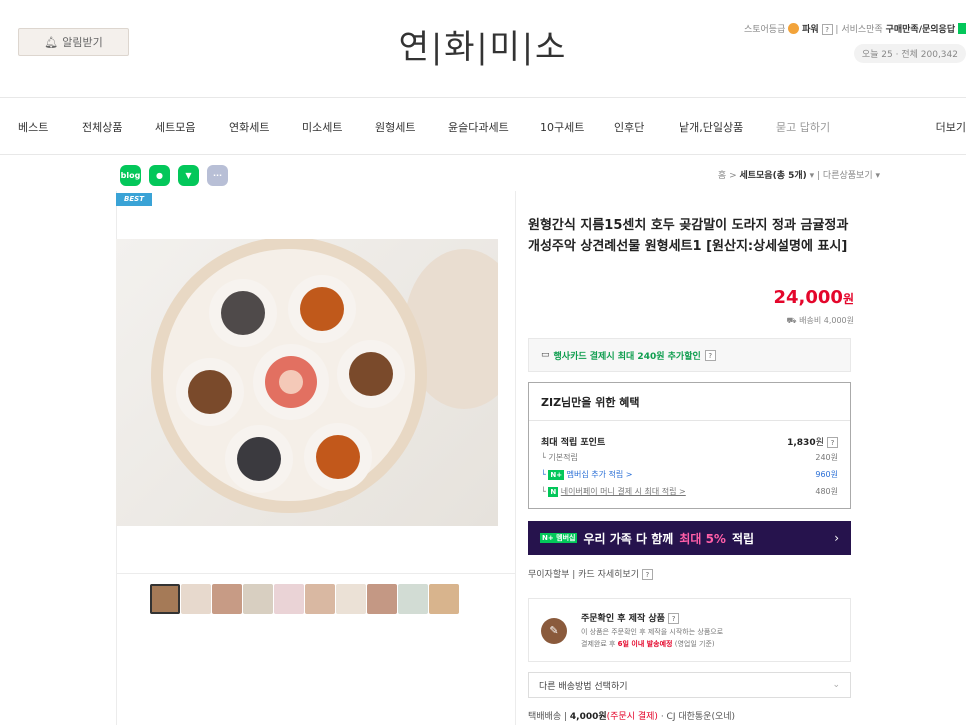  I want to click on breadcrumb-current: 세트모음(총 5개), so click(772, 176).